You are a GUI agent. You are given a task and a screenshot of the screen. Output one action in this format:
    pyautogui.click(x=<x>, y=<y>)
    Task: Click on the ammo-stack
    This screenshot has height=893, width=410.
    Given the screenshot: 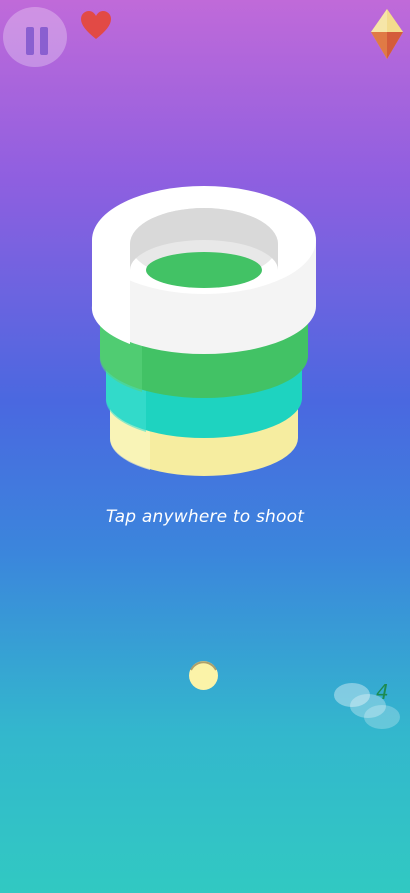 What is the action you would take?
    pyautogui.click(x=367, y=706)
    